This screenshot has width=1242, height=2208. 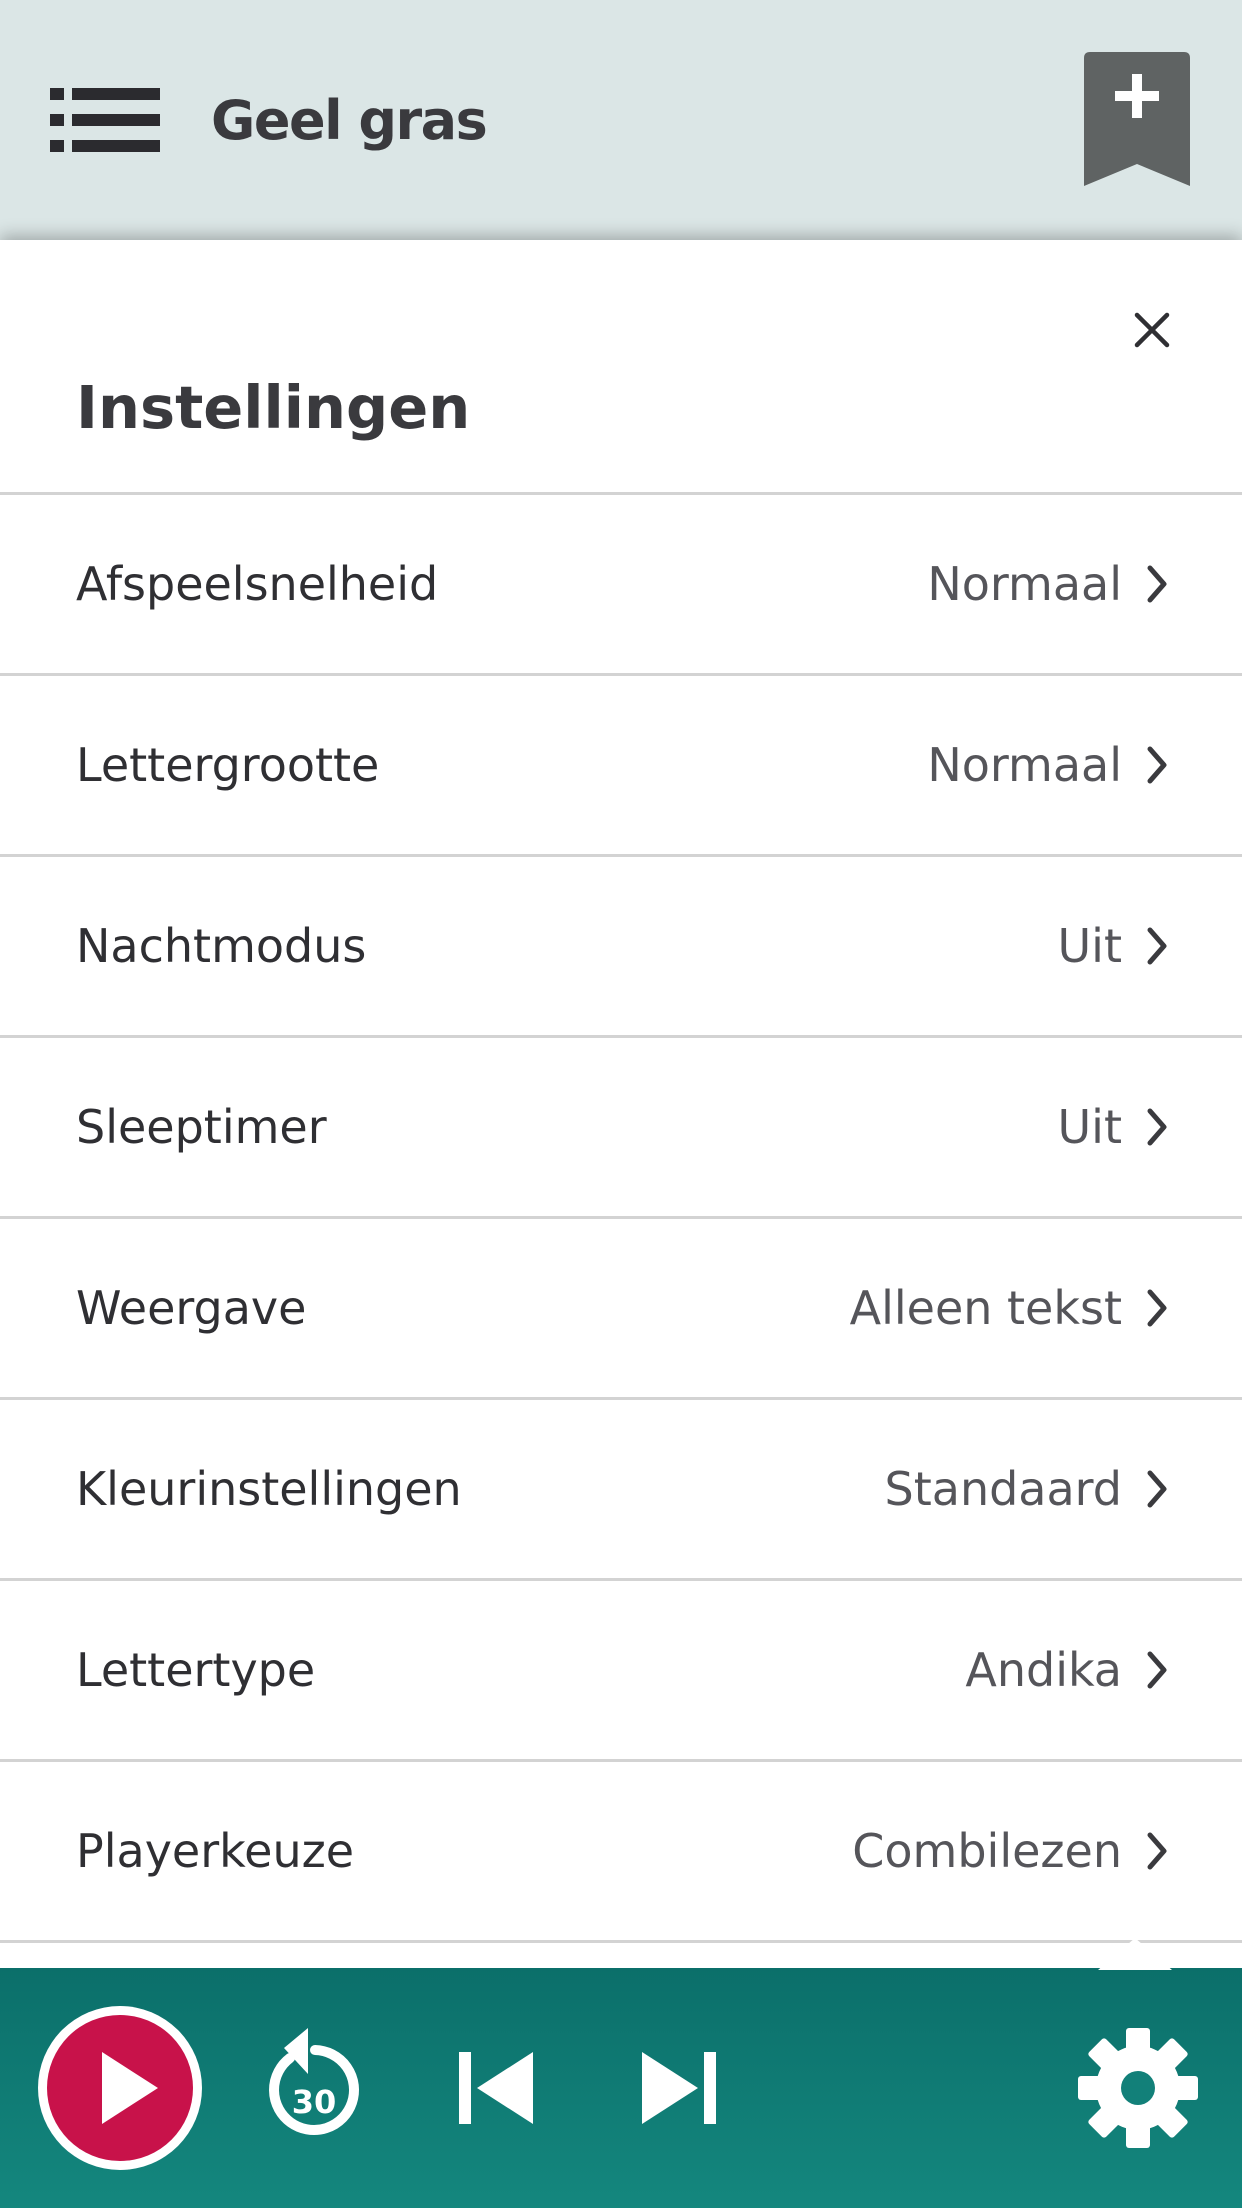 I want to click on skip-previous-icon, so click(x=496, y=2088).